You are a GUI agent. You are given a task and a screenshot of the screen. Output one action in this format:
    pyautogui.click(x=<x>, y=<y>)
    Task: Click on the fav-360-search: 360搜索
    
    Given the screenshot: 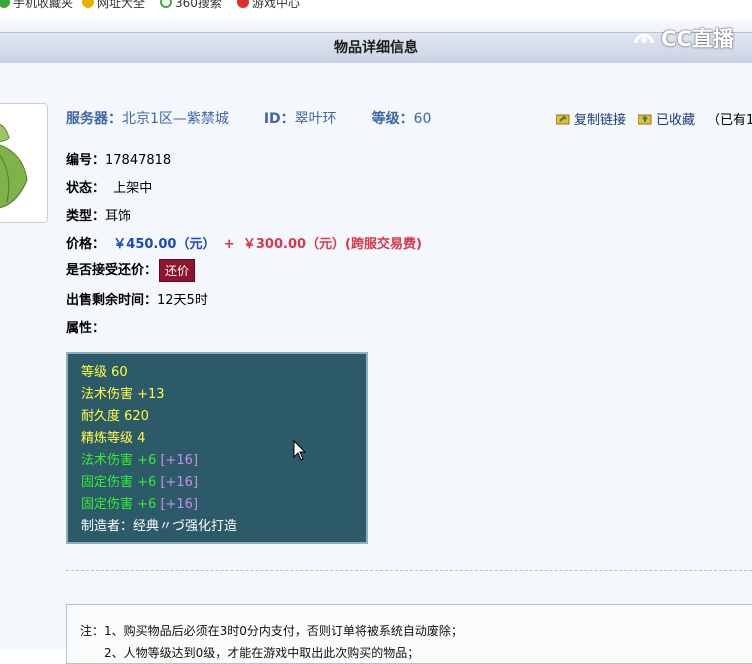 What is the action you would take?
    pyautogui.click(x=191, y=5)
    